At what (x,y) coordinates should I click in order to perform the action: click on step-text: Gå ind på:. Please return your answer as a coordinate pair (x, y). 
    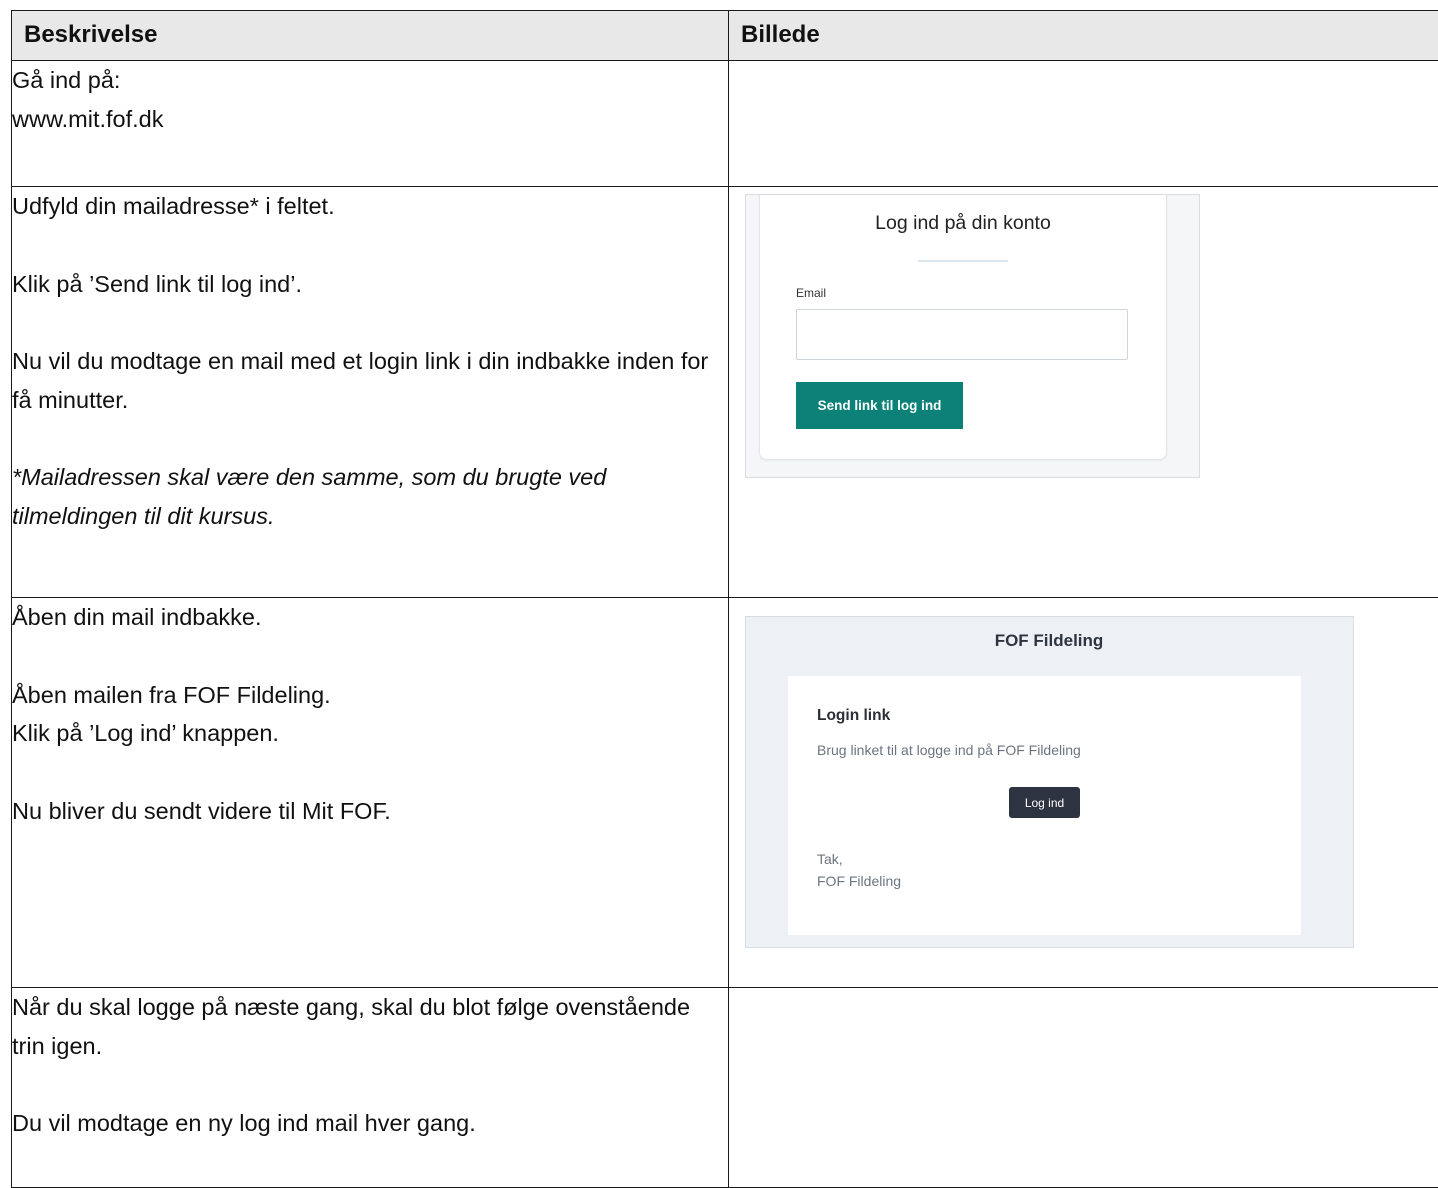
    Looking at the image, I should click on (370, 80).